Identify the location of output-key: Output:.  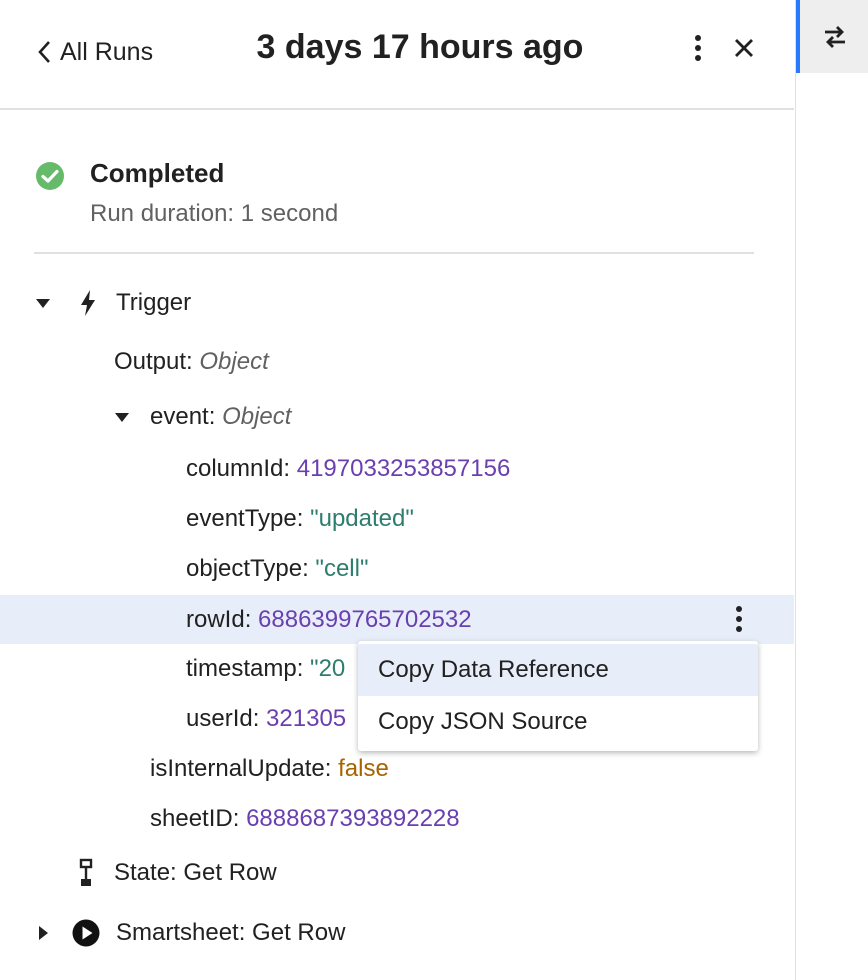
(153, 361).